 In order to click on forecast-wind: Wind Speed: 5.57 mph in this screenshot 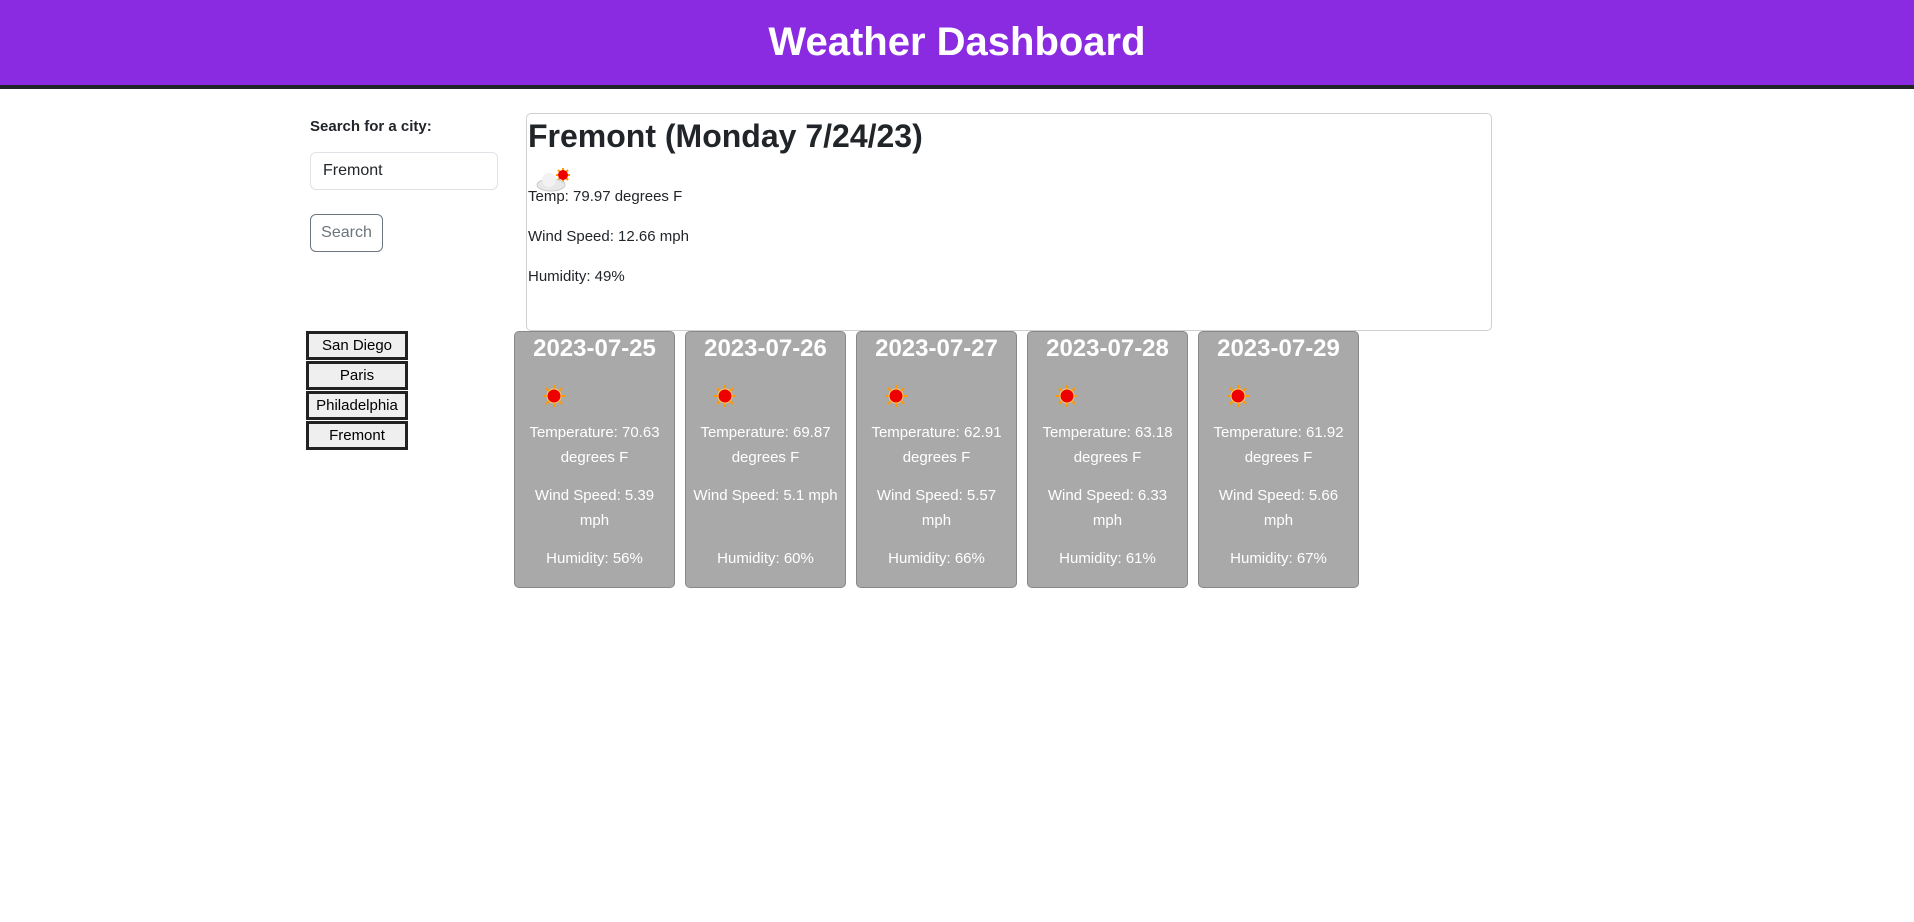, I will do `click(936, 508)`.